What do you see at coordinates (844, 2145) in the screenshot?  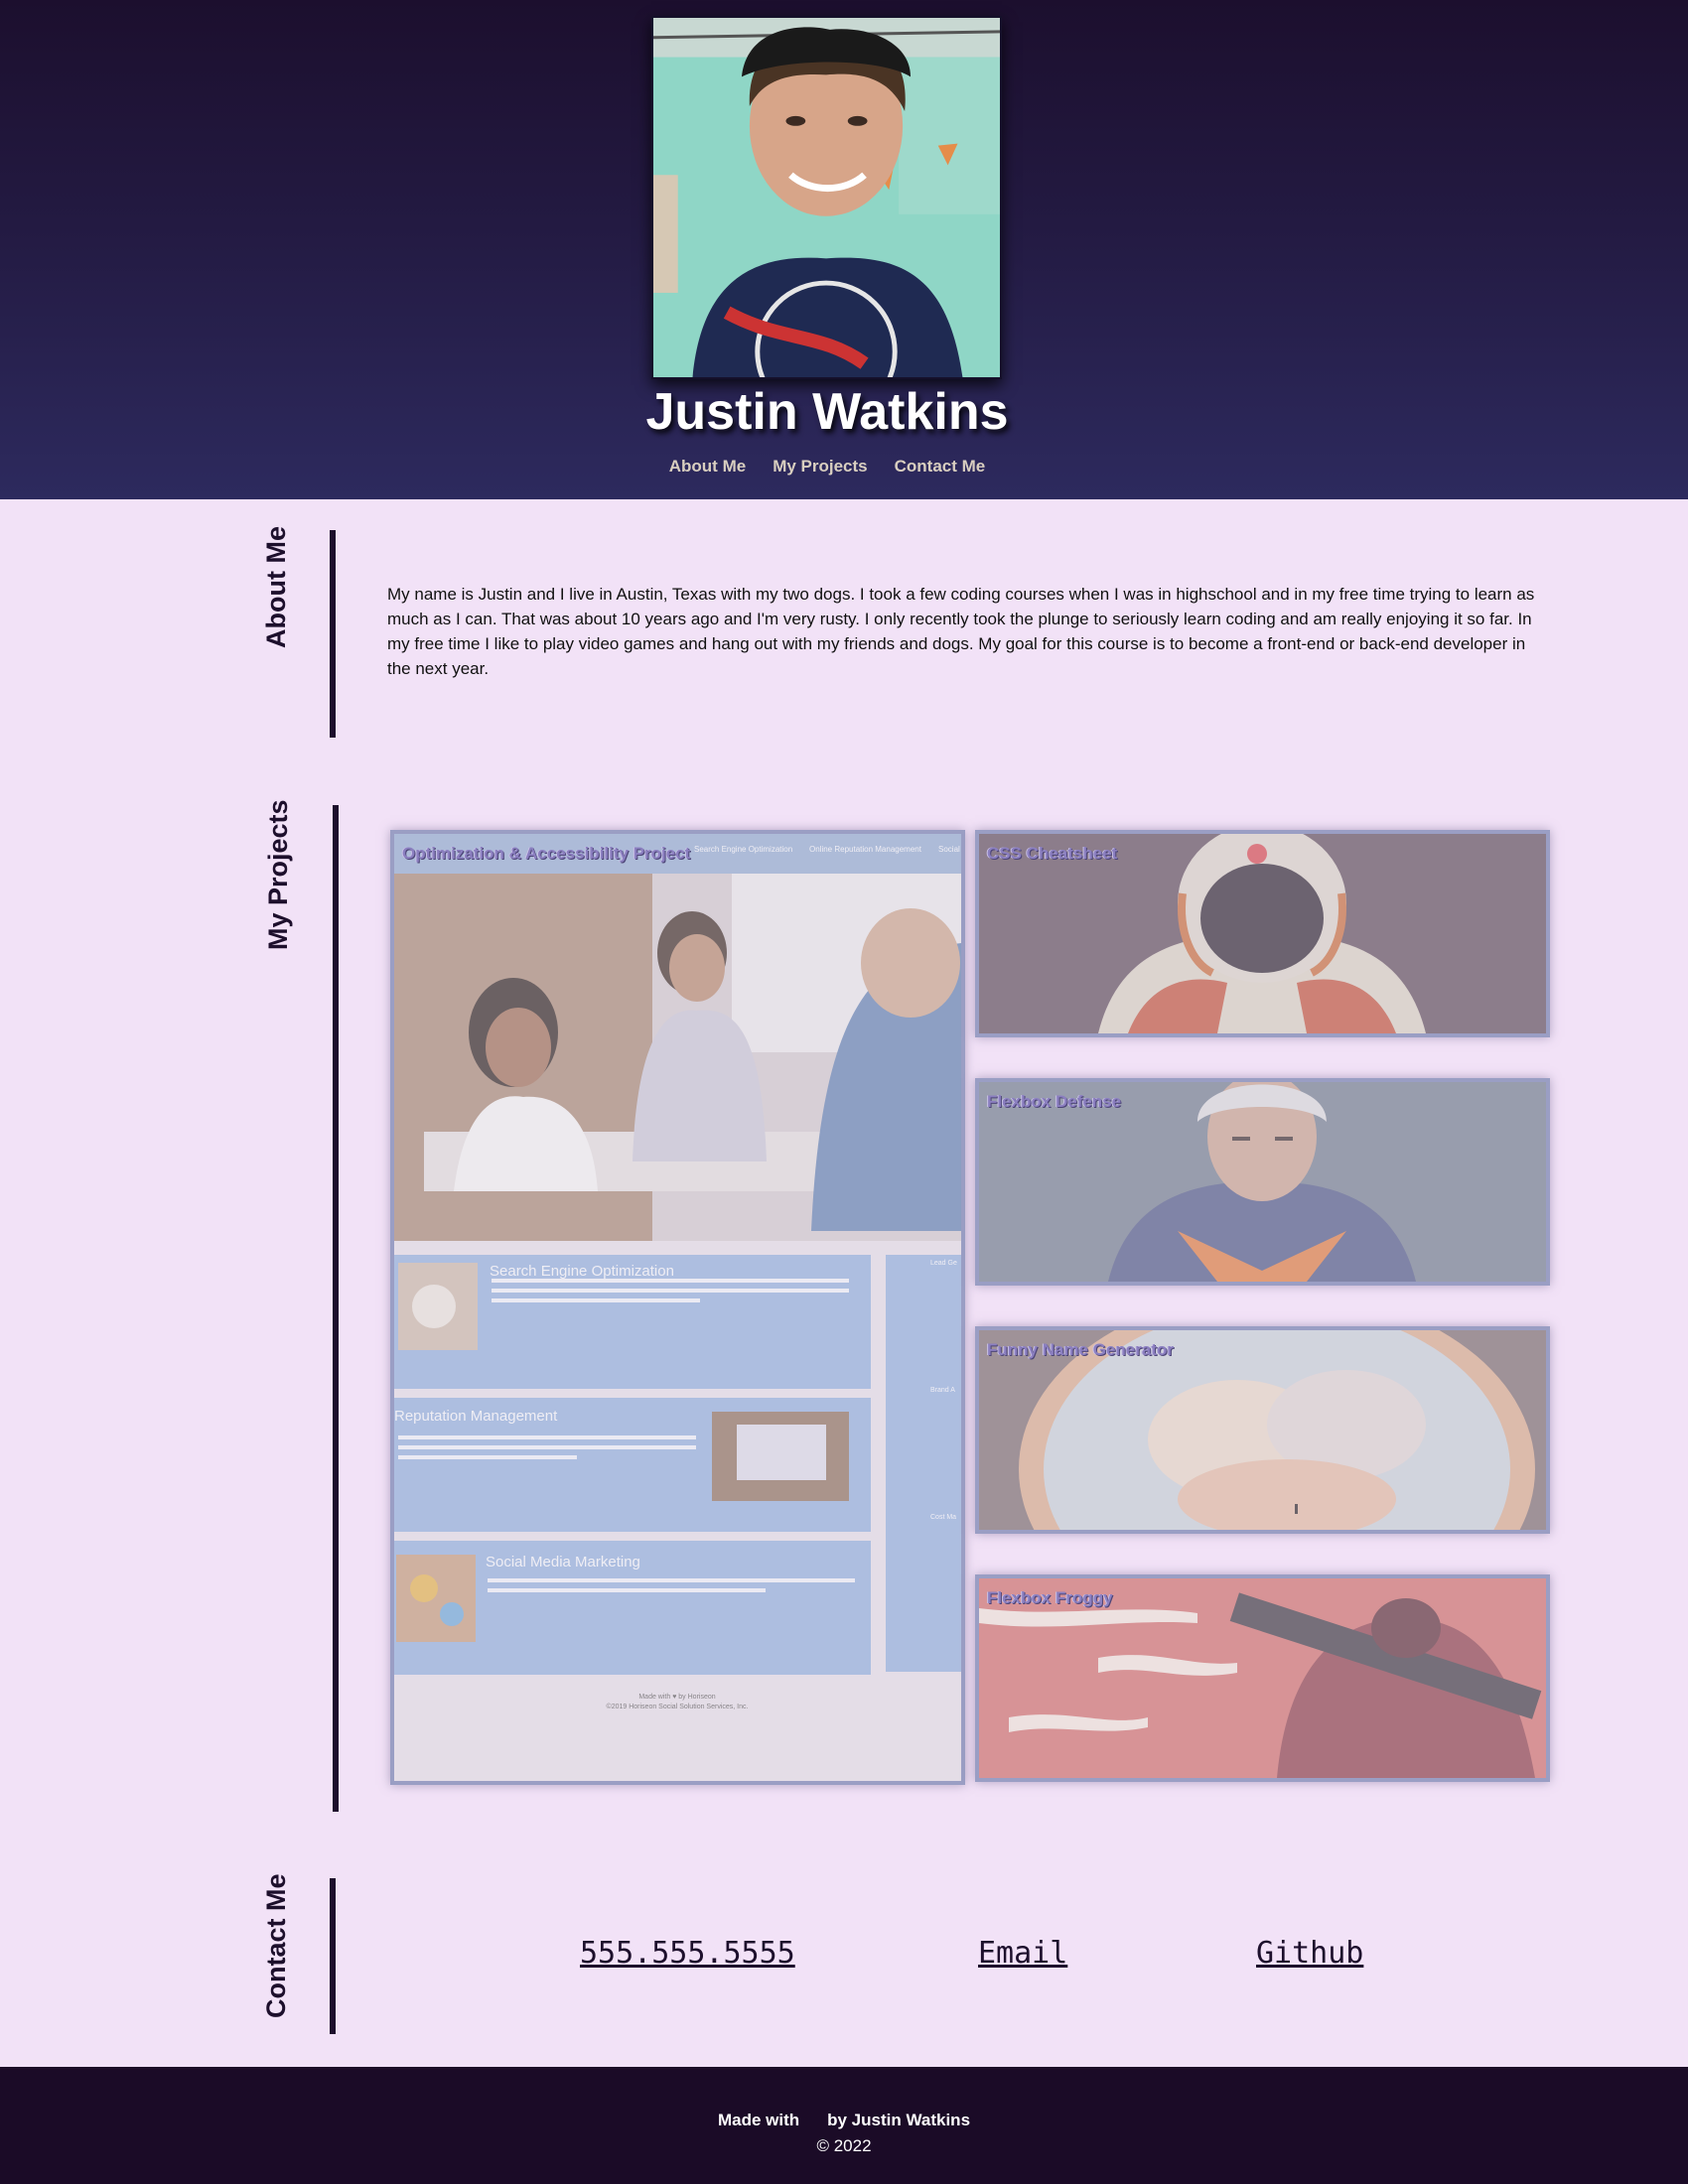 I see `footer-copyright: © 2022` at bounding box center [844, 2145].